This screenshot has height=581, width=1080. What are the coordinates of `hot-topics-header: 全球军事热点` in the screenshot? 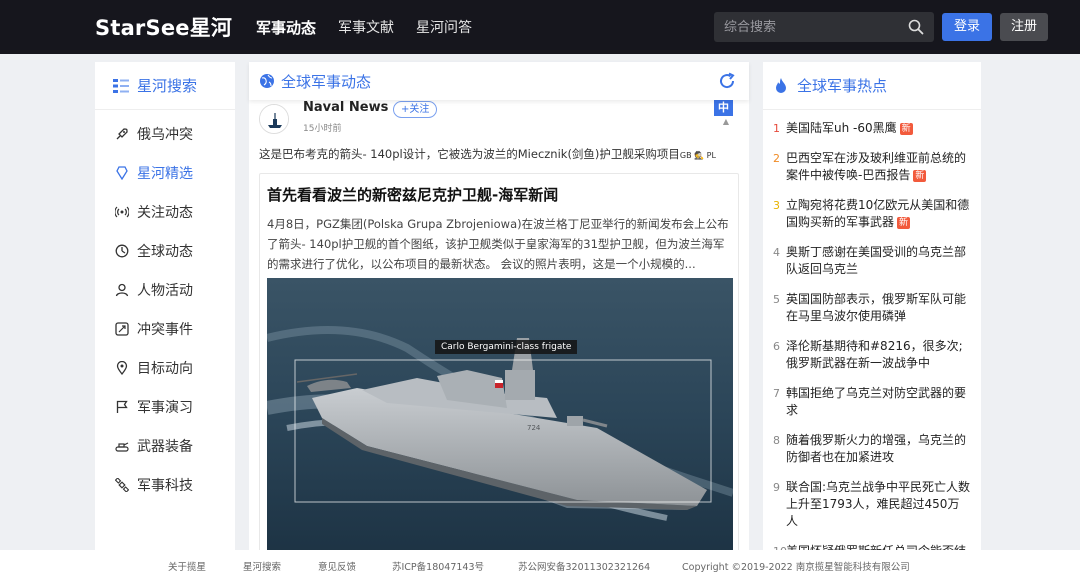 It's located at (872, 86).